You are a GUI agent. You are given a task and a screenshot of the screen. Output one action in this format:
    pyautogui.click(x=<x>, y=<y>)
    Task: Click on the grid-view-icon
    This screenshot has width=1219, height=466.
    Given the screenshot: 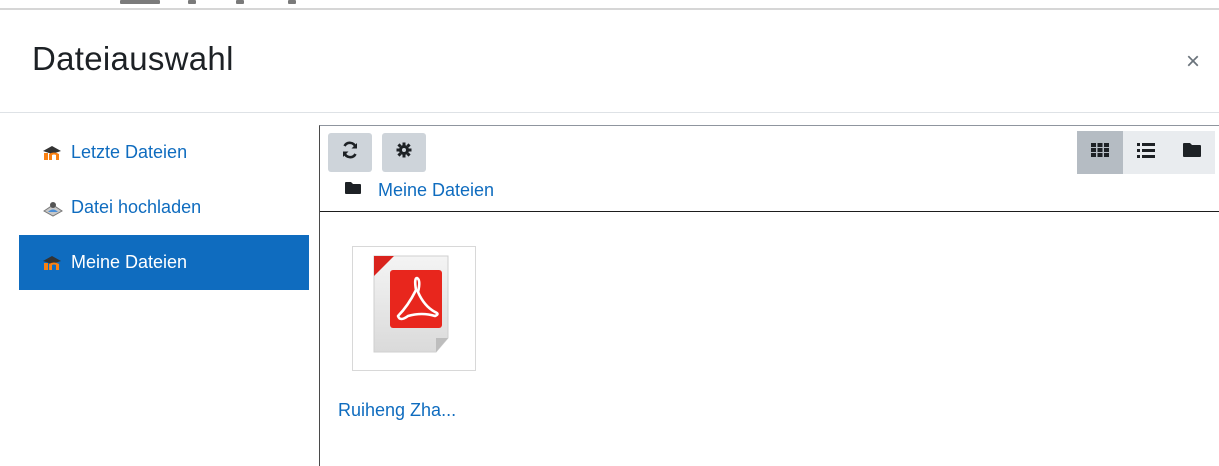 What is the action you would take?
    pyautogui.click(x=1100, y=152)
    